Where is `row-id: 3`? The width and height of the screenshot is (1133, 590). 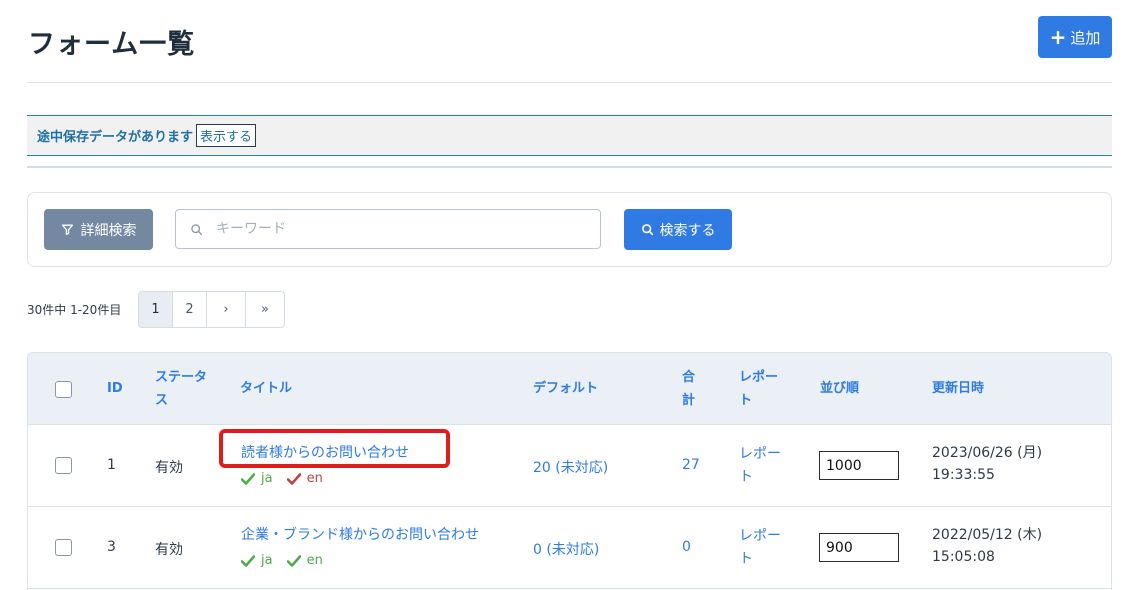
row-id: 3 is located at coordinates (111, 547).